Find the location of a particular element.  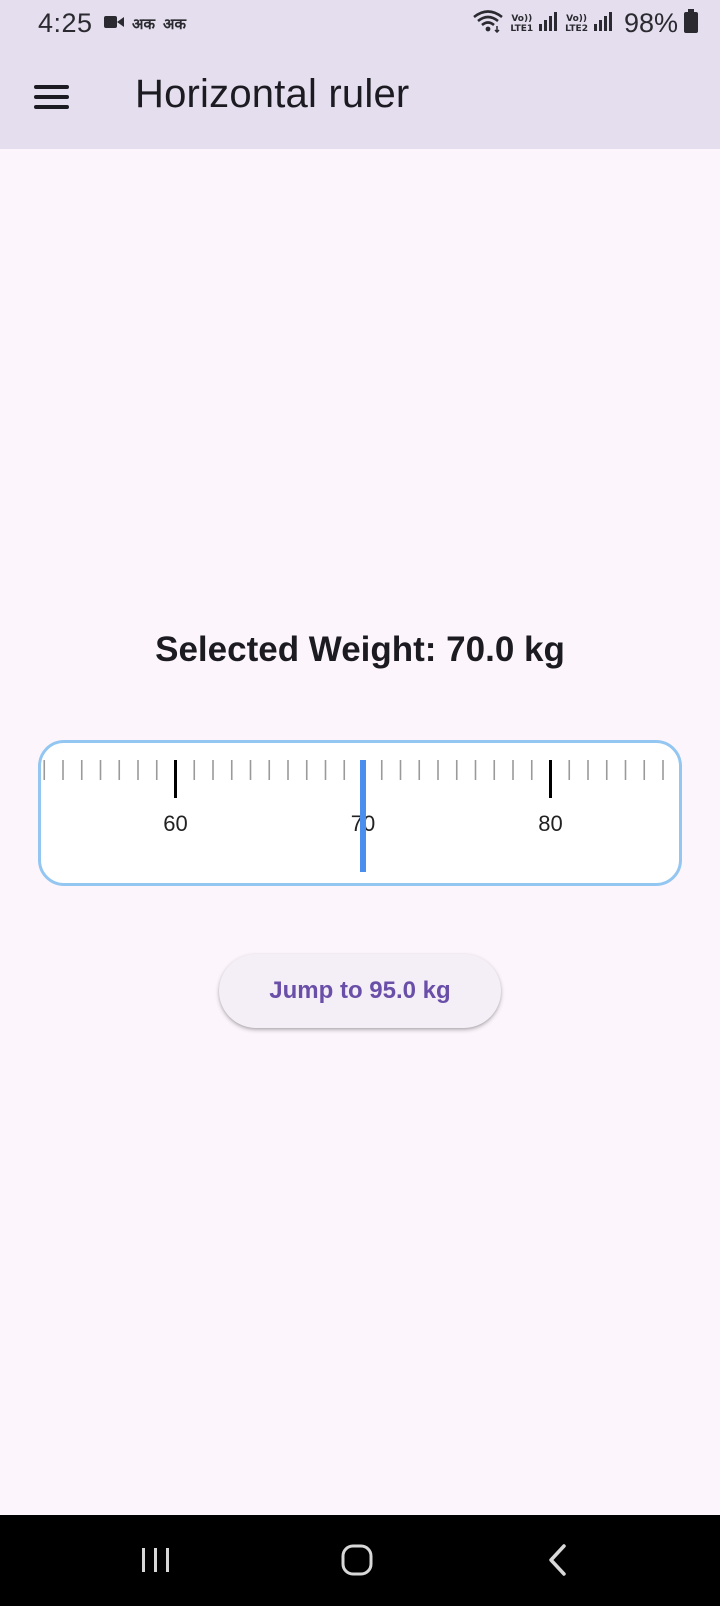

selection-indicator is located at coordinates (363, 816).